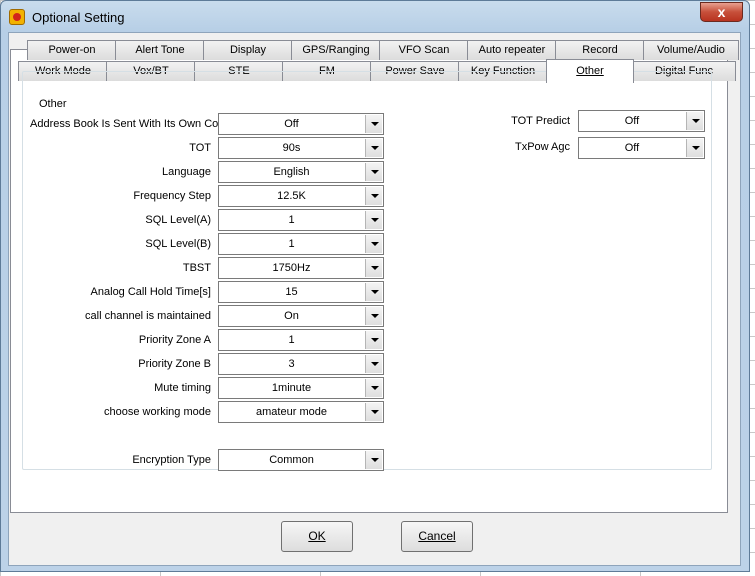 The image size is (755, 576). Describe the element at coordinates (178, 220) in the screenshot. I see `label-sql-level-a: SQL Level(A)` at that location.